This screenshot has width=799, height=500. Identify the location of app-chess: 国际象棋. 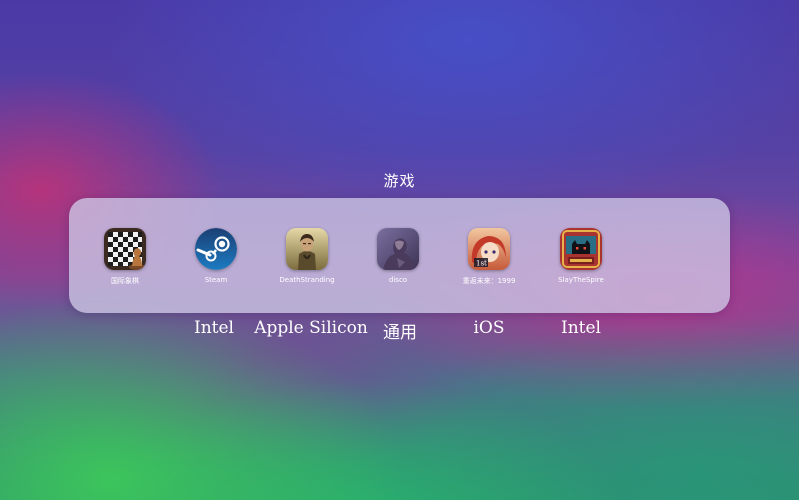
(125, 257).